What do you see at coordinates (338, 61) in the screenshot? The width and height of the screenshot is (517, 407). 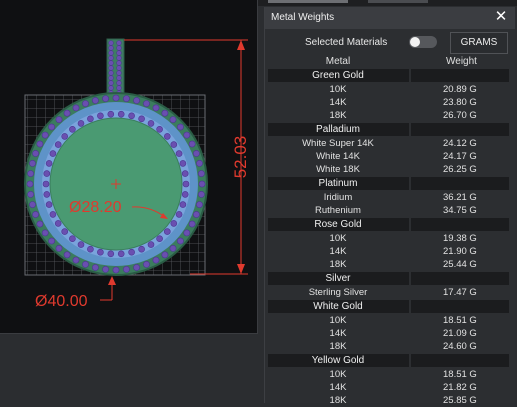 I see `column-header-metal: Metal` at bounding box center [338, 61].